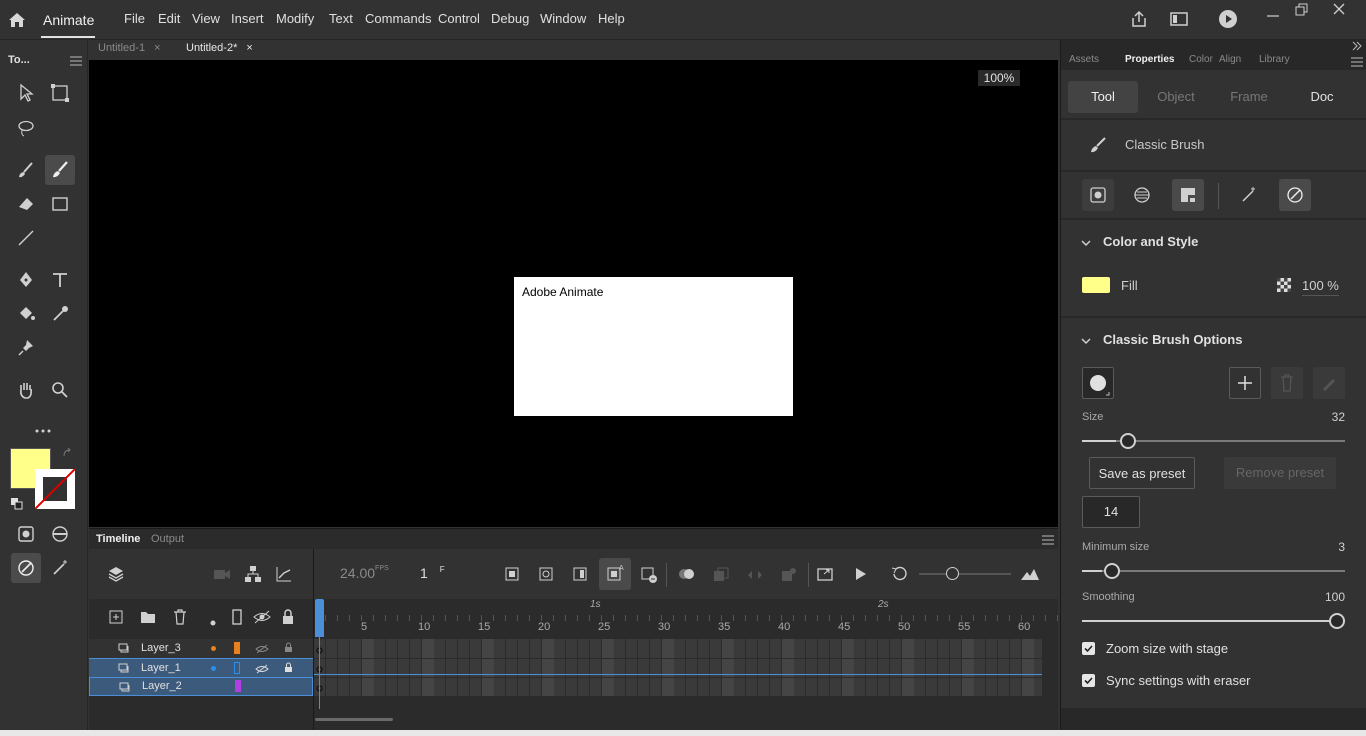 This screenshot has width=1366, height=736. What do you see at coordinates (1088, 648) in the screenshot?
I see `zoom-size-checkbox` at bounding box center [1088, 648].